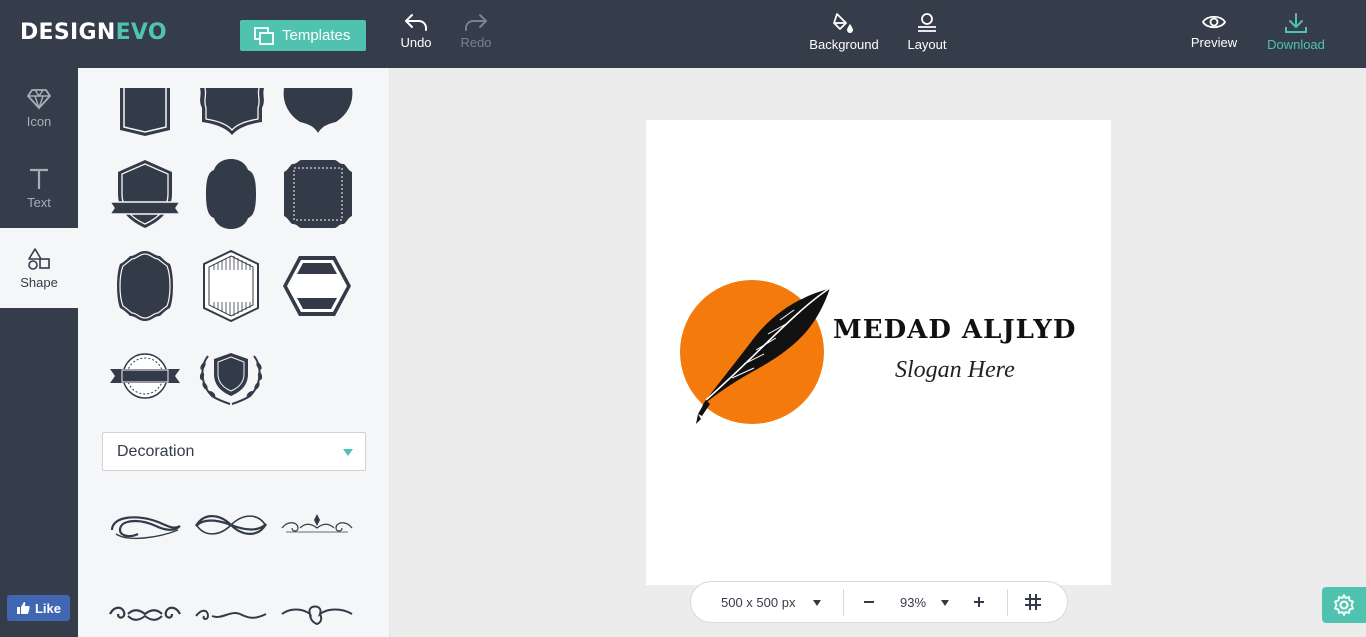  Describe the element at coordinates (817, 603) in the screenshot. I see `size-chevron-down-icon` at that location.